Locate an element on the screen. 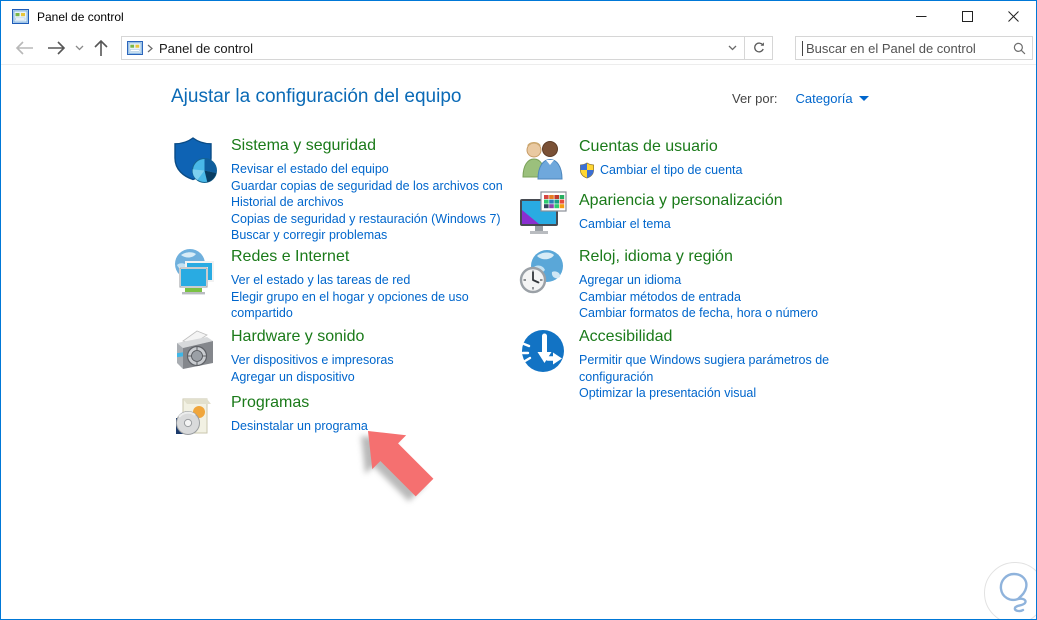 The width and height of the screenshot is (1037, 620). breadcrumb: Panel de control is located at coordinates (206, 48).